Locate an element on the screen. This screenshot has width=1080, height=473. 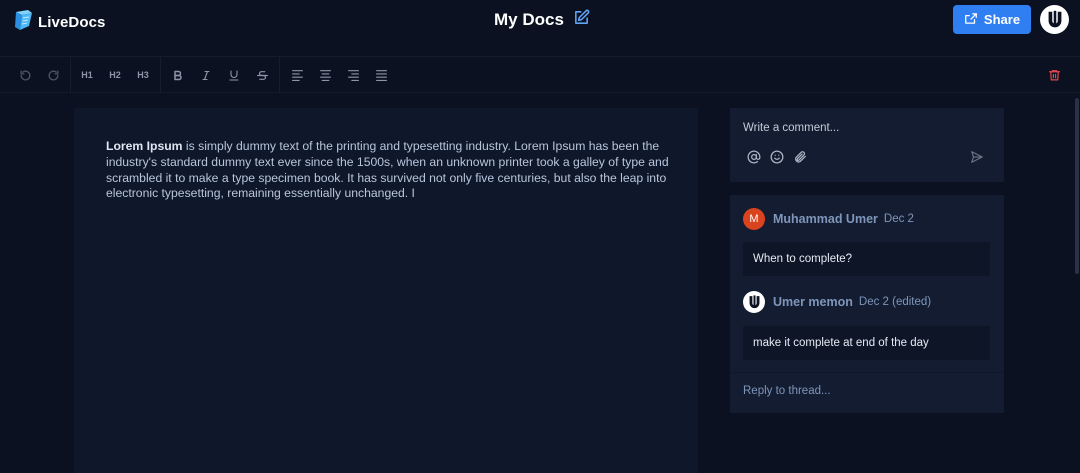
send-icon is located at coordinates (977, 157).